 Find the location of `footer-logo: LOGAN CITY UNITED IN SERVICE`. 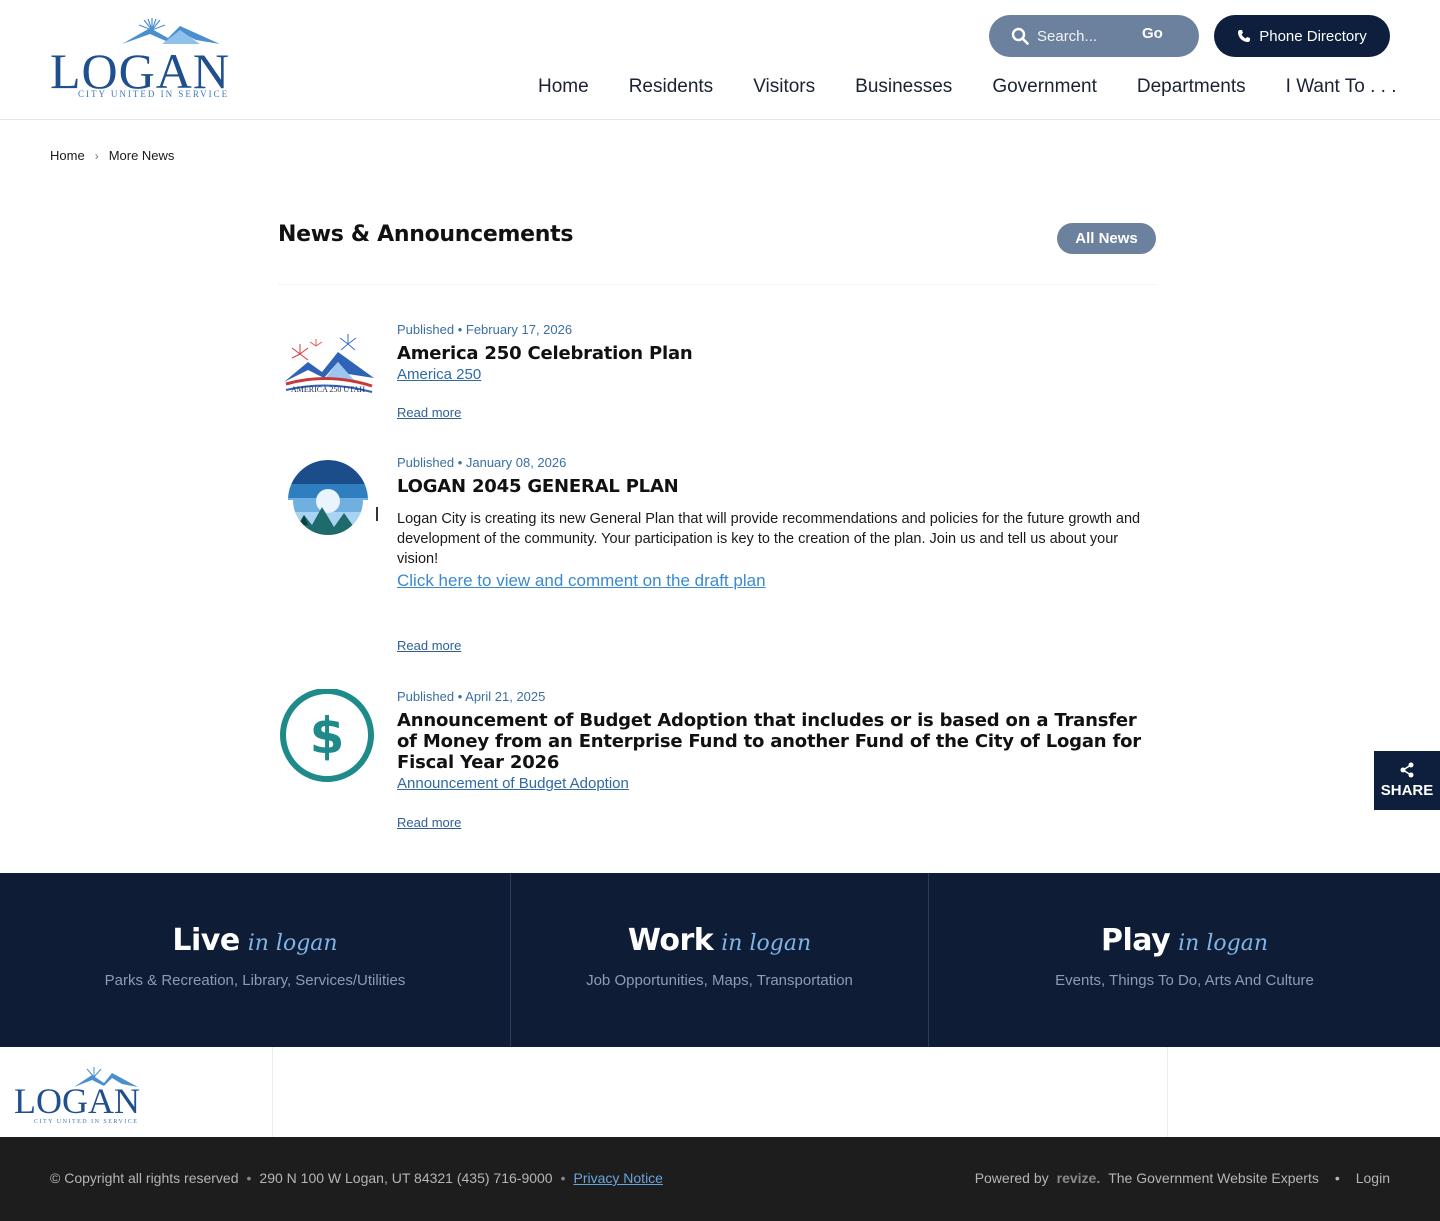

footer-logo: LOGAN CITY UNITED IN SERVICE is located at coordinates (79, 1095).